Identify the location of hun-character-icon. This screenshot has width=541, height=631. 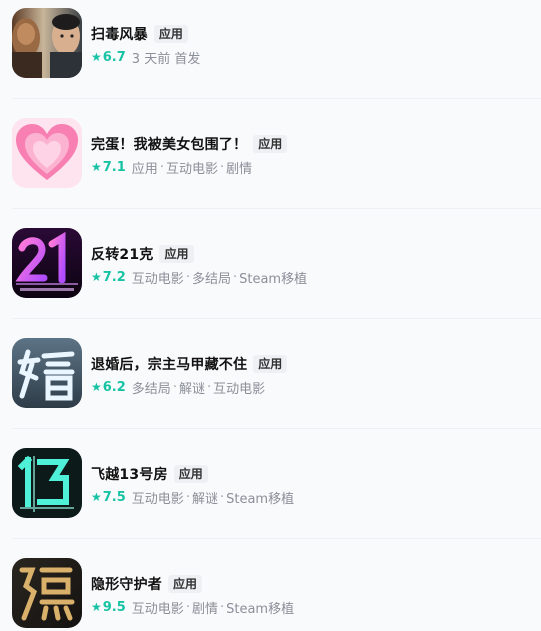
(47, 373).